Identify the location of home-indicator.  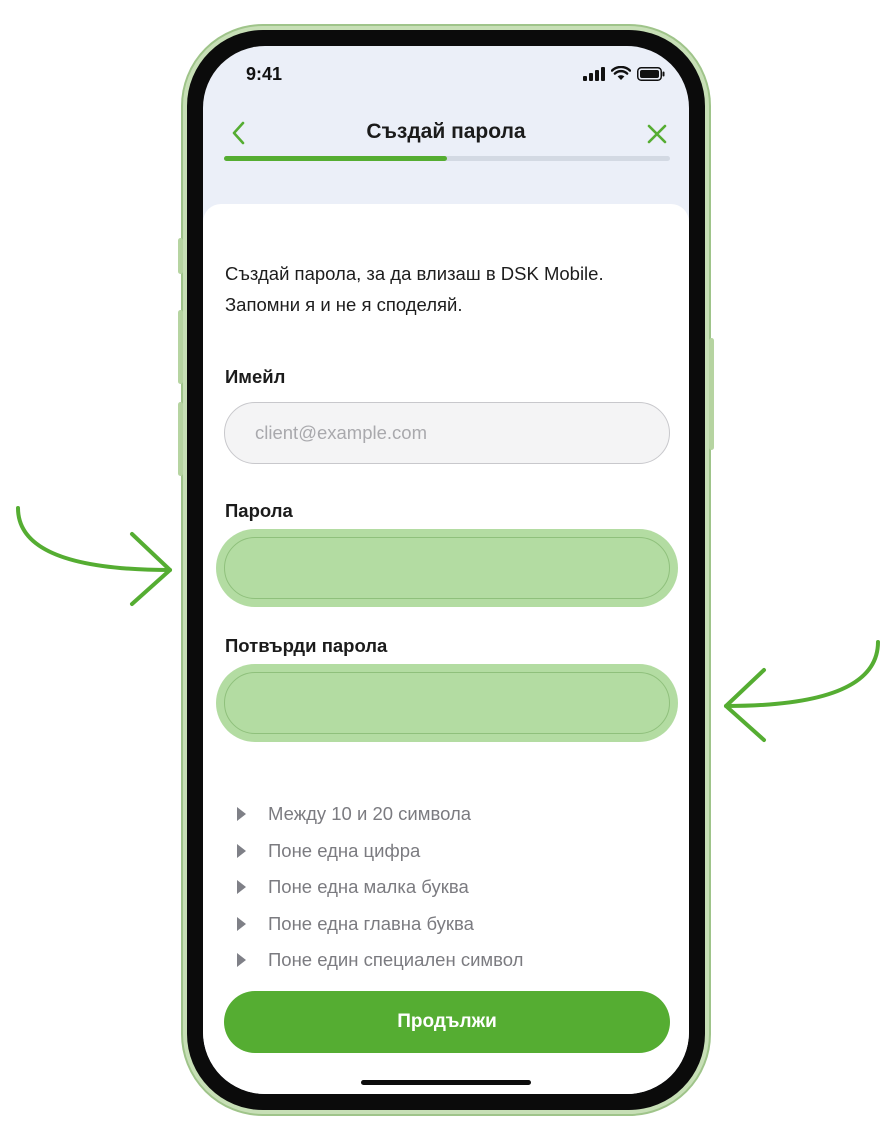
(446, 1082).